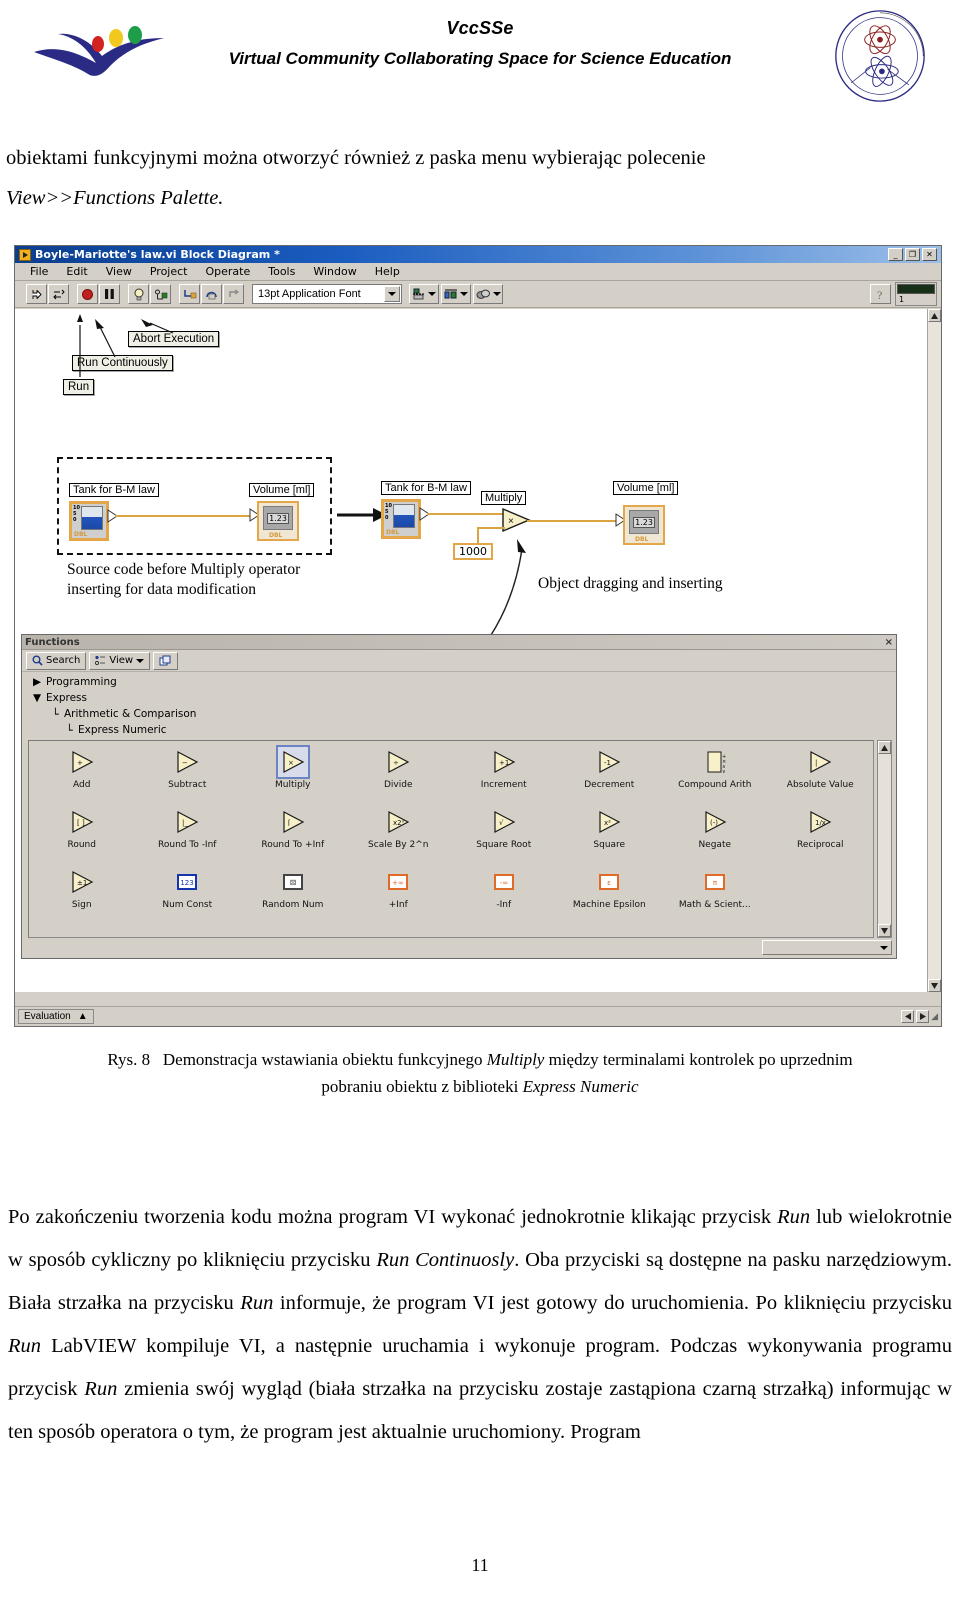 The height and width of the screenshot is (1602, 960). I want to click on absolute-value-icon: |, so click(820, 762).